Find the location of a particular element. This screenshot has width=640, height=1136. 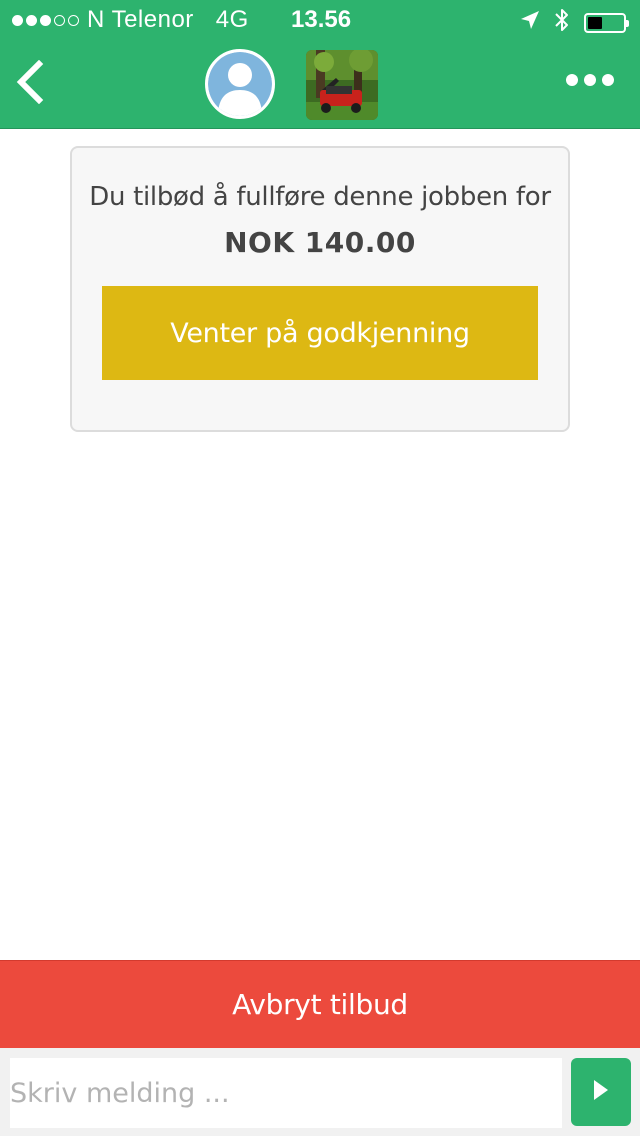

offer-text: Du tilbød å fullføre denne jobben for is located at coordinates (320, 197).